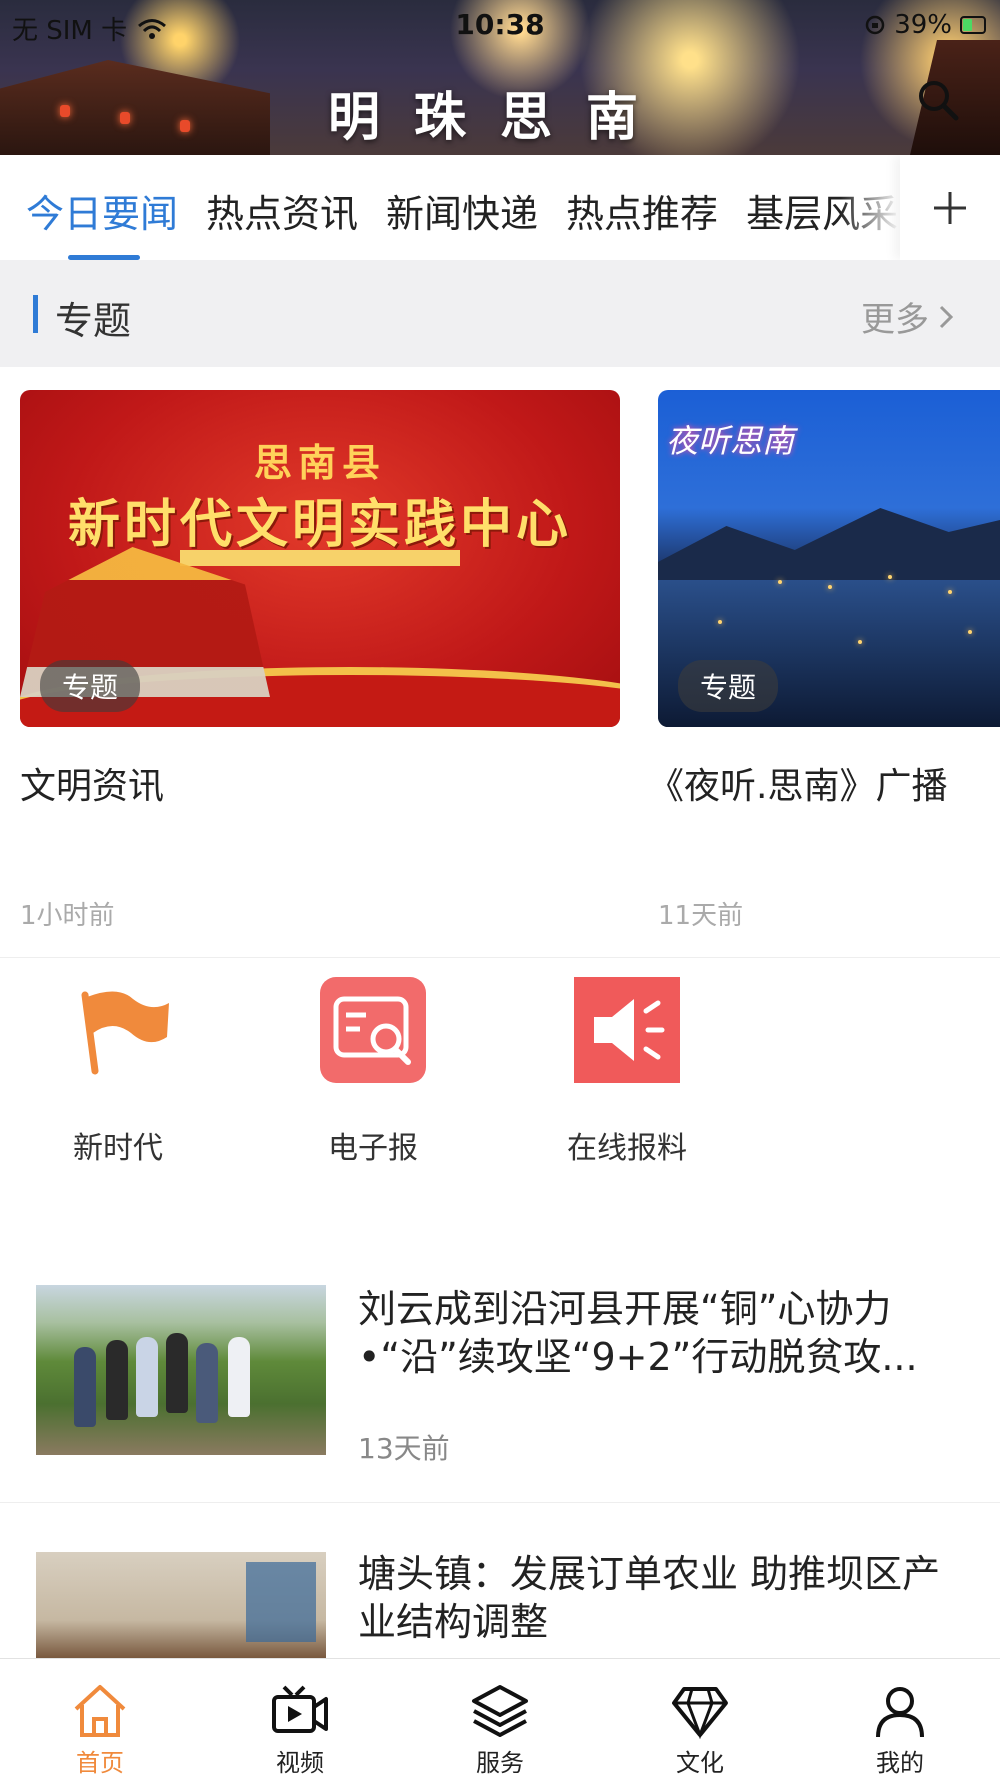 Image resolution: width=1000 pixels, height=1778 pixels. Describe the element at coordinates (125, 1033) in the screenshot. I see `flag-icon` at that location.